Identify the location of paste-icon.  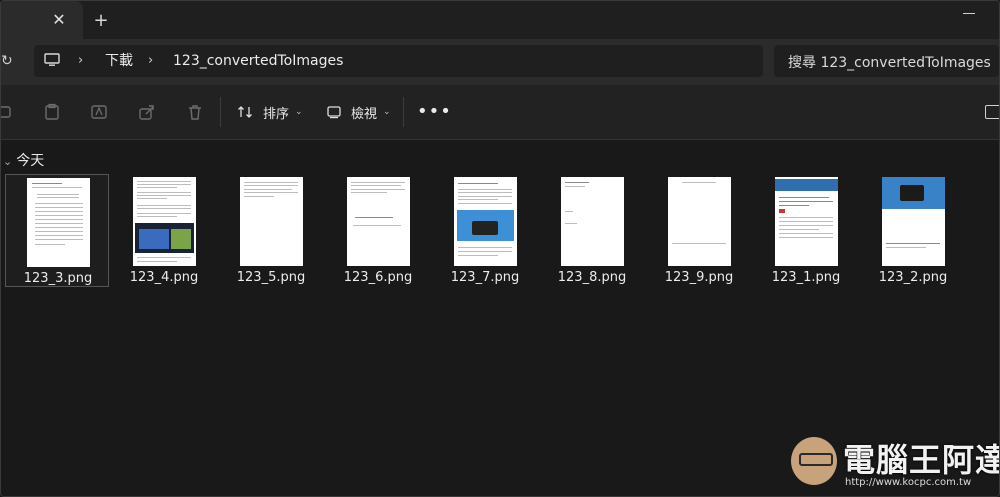
(52, 112).